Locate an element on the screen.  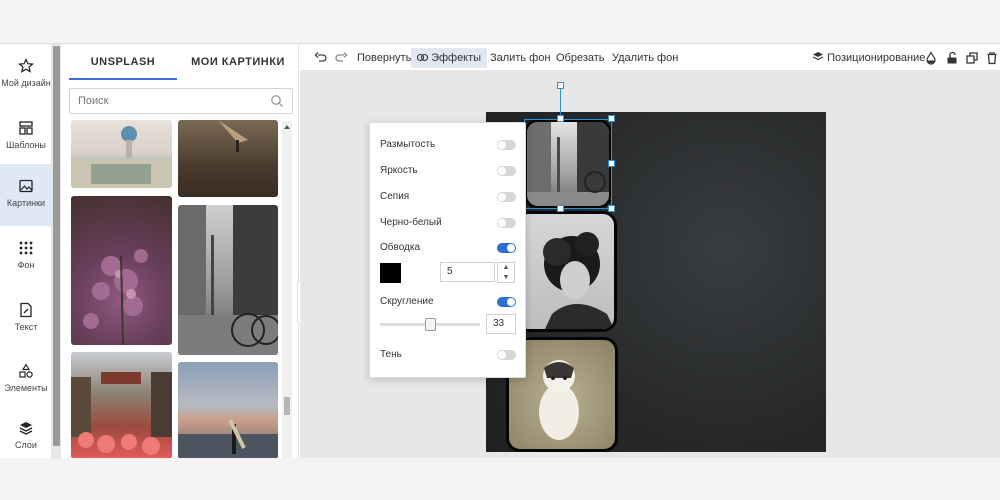
rotate-handle is located at coordinates (560, 85).